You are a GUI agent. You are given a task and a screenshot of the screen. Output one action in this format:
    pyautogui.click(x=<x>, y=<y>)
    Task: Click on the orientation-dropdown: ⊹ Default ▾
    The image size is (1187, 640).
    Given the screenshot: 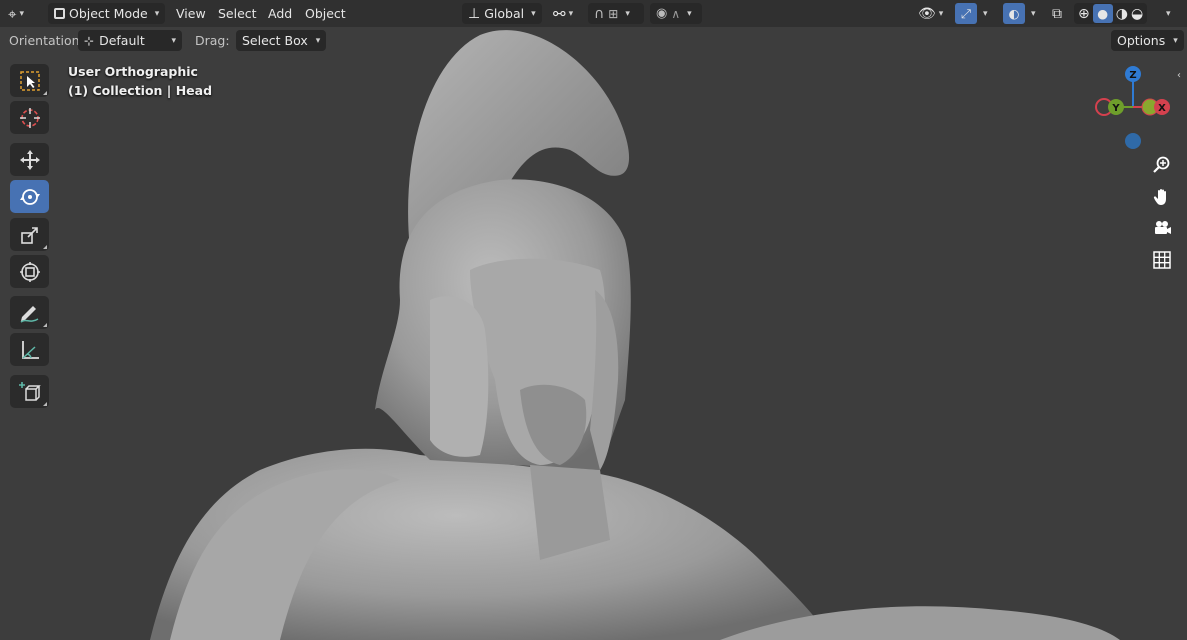 What is the action you would take?
    pyautogui.click(x=130, y=40)
    